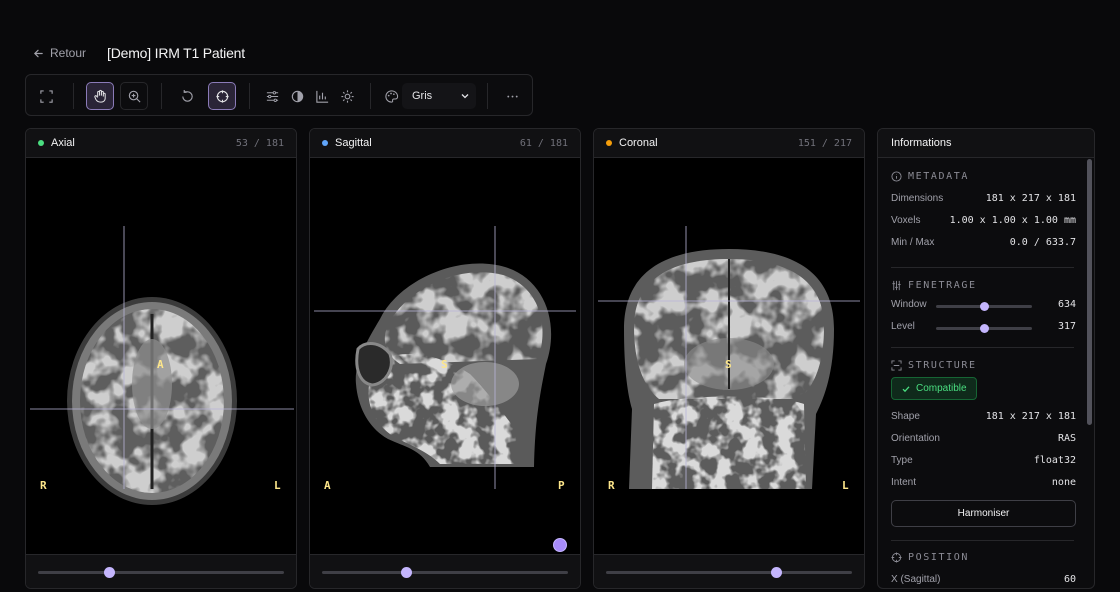 The height and width of the screenshot is (592, 1120). What do you see at coordinates (134, 96) in the screenshot?
I see `zoom-tool-button` at bounding box center [134, 96].